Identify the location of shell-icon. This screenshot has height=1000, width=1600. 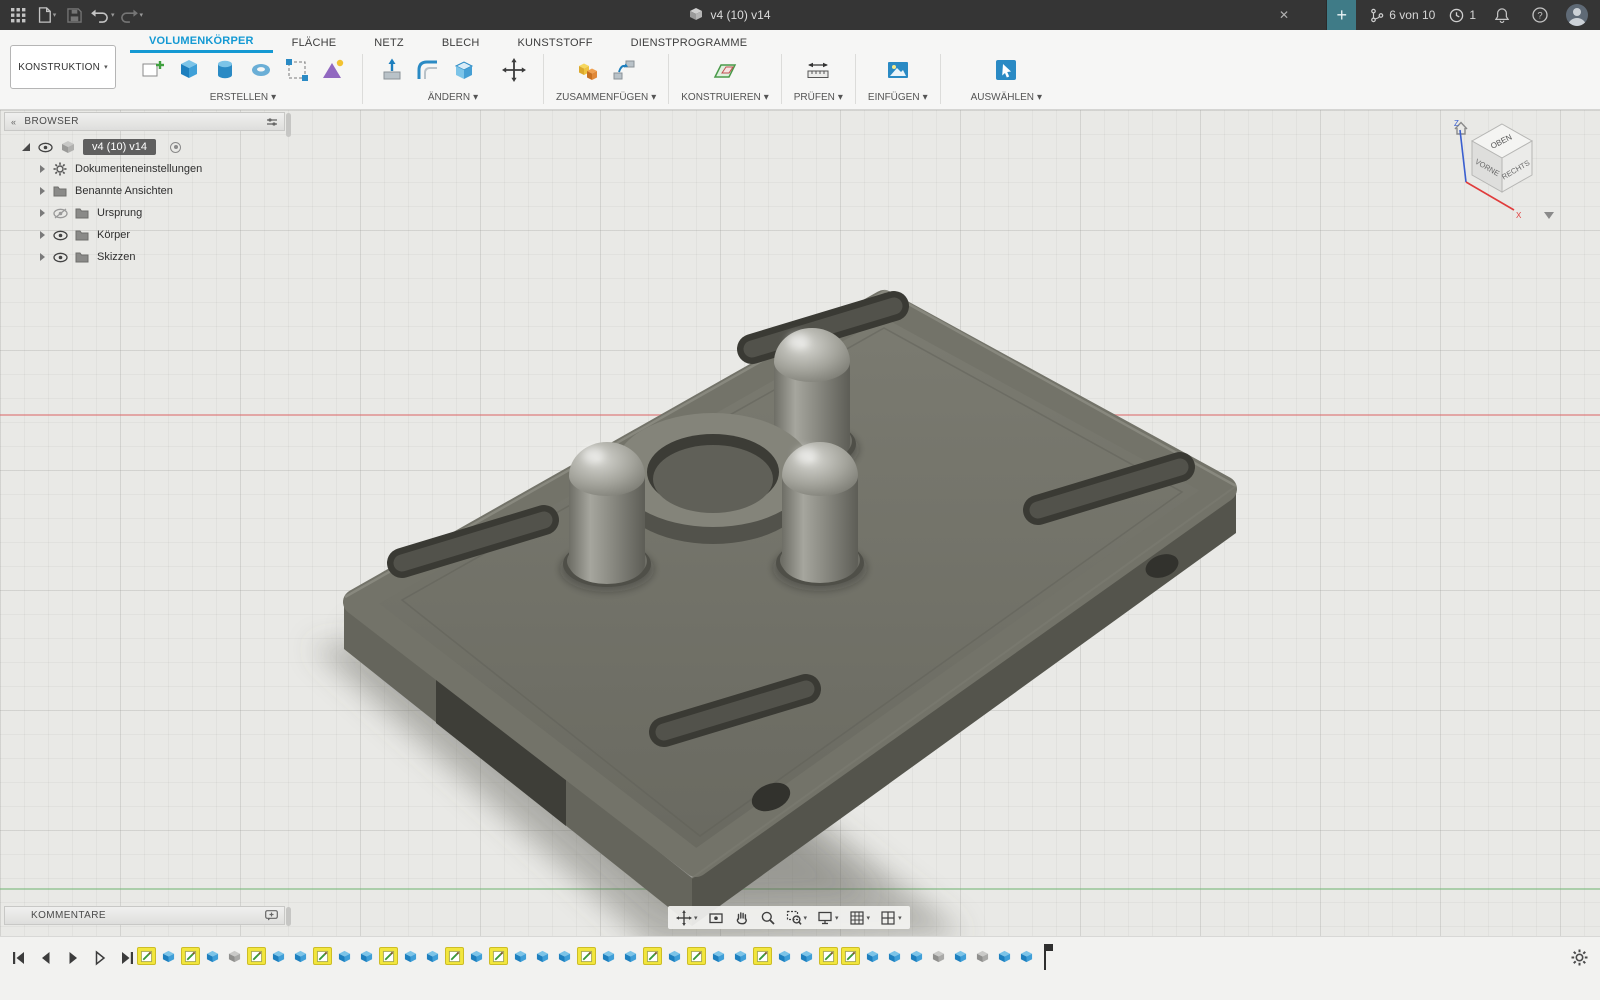
(464, 70).